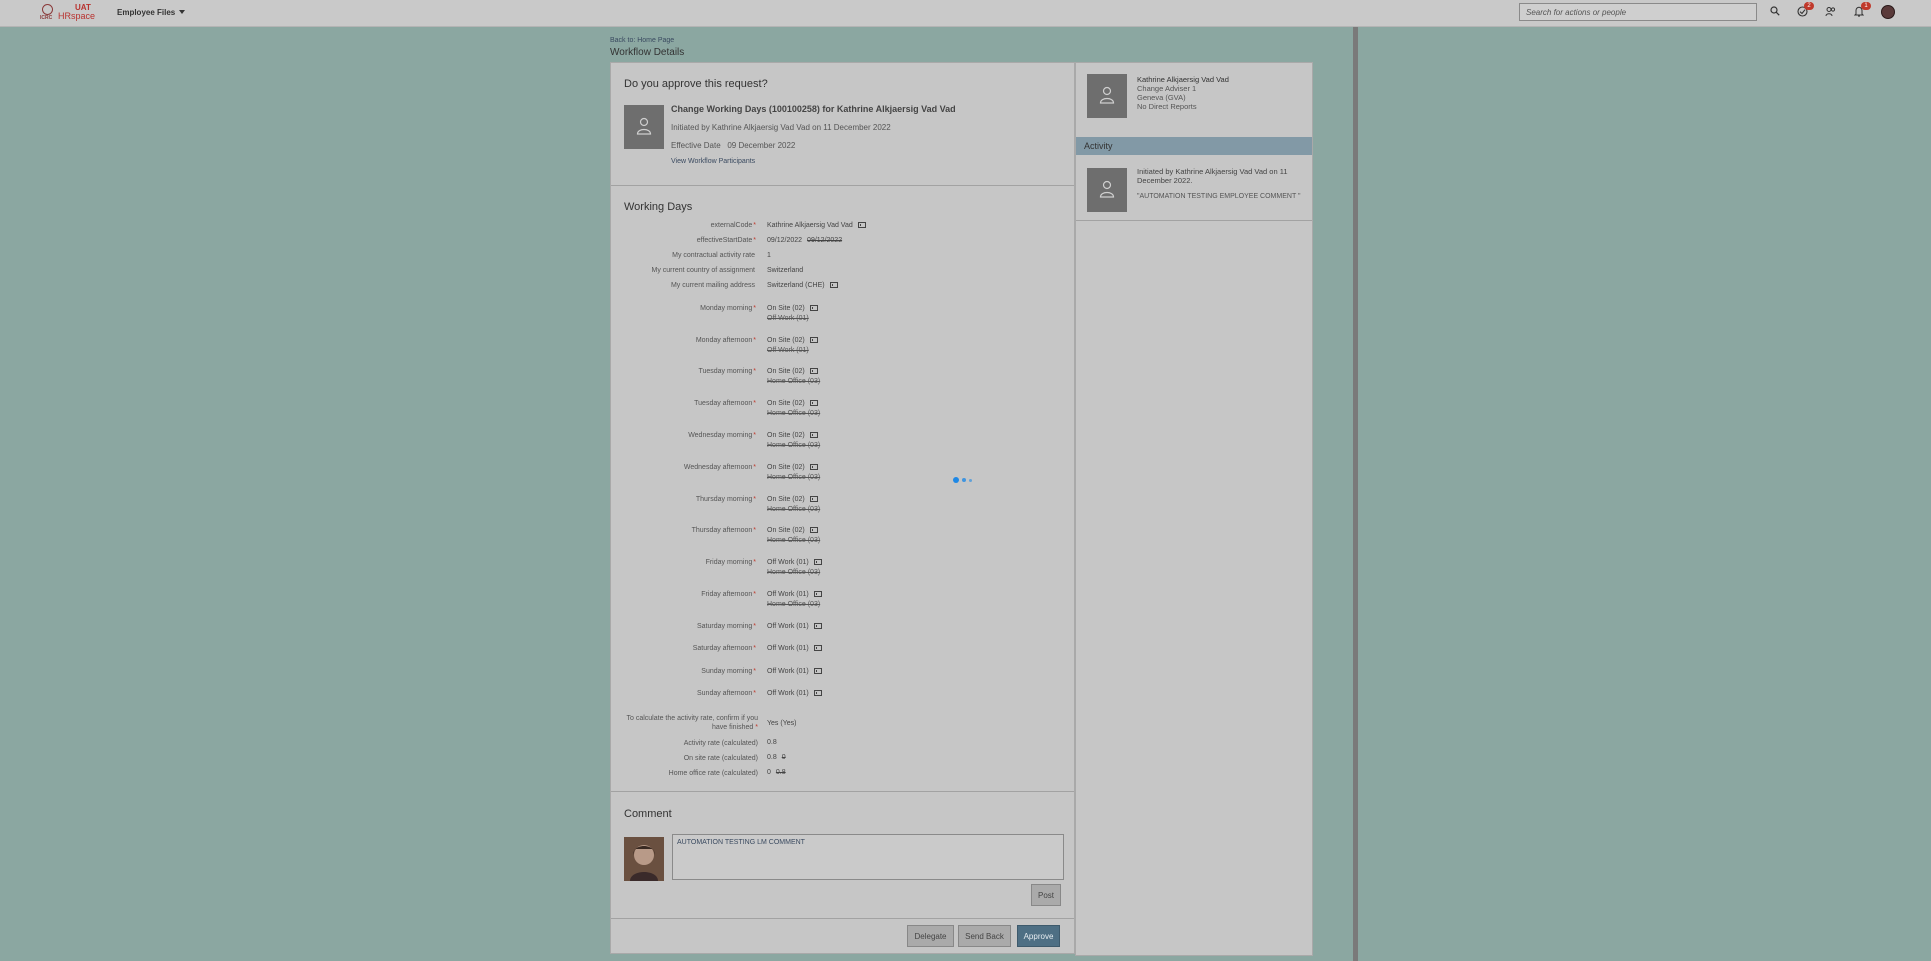 Image resolution: width=1931 pixels, height=961 pixels. I want to click on field-label: Wednesday morning*, so click(722, 435).